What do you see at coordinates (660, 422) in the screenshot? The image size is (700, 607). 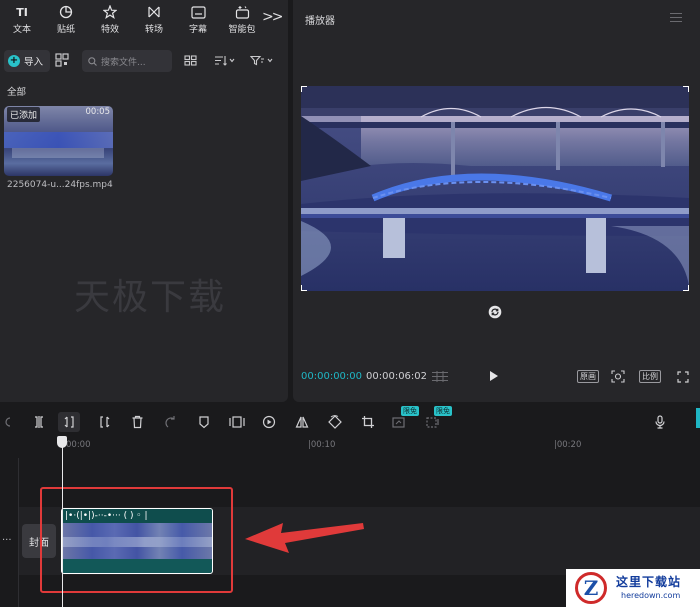 I see `microphone-icon` at bounding box center [660, 422].